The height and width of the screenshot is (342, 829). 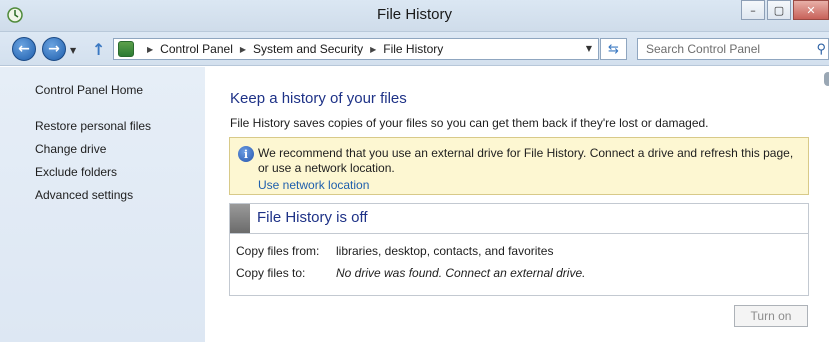 I want to click on sidebar-item-control-panel-home: Control Panel Home, so click(x=89, y=90).